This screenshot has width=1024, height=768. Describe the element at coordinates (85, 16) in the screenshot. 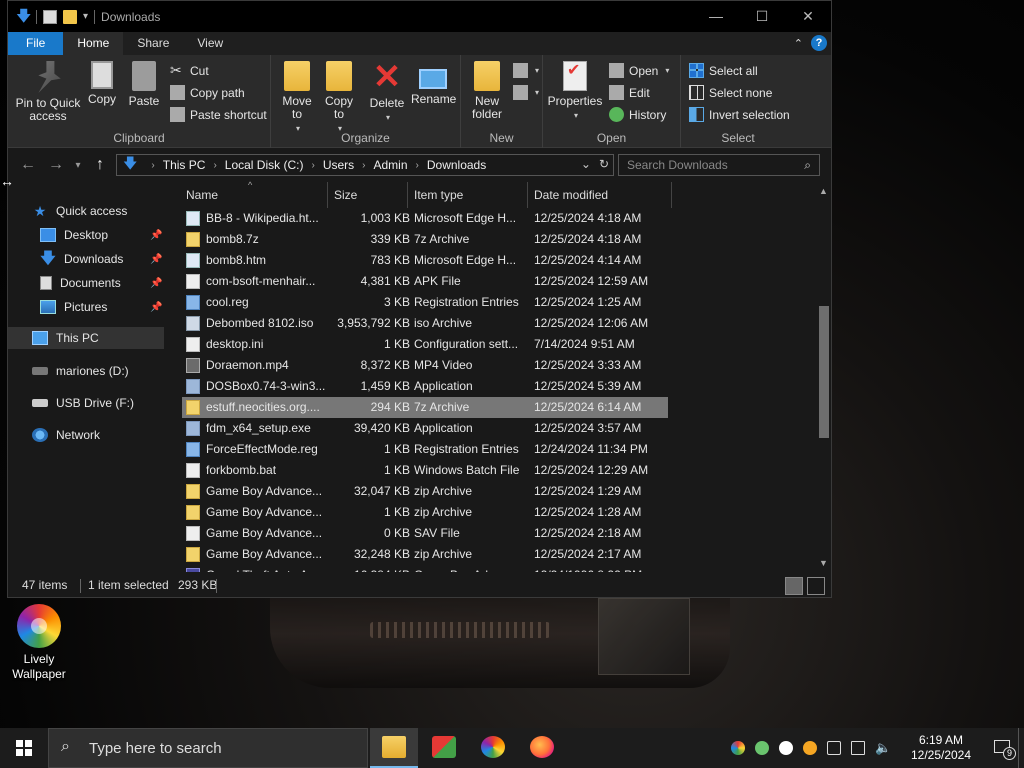

I see `chevron-down-icon: ▾` at that location.